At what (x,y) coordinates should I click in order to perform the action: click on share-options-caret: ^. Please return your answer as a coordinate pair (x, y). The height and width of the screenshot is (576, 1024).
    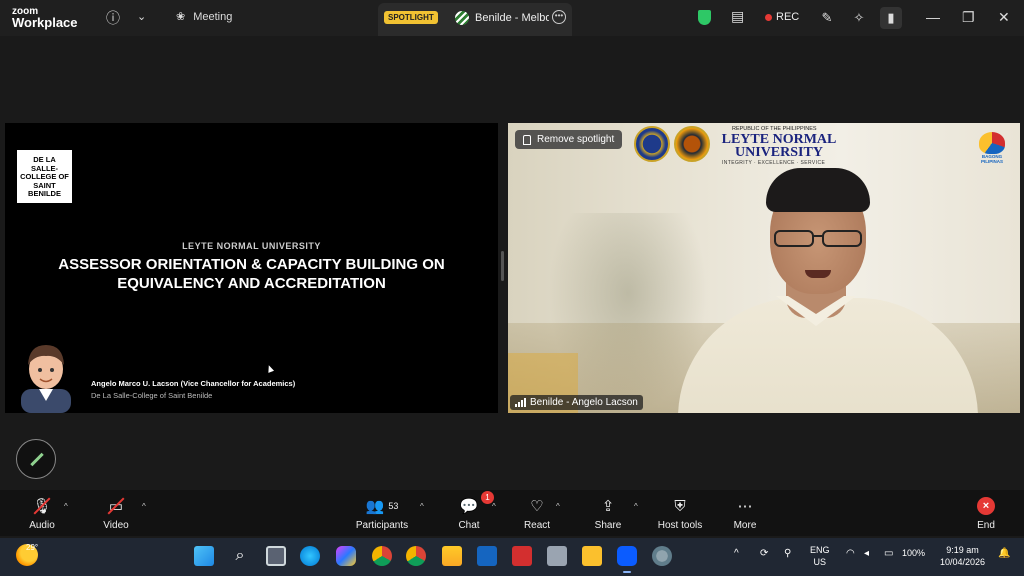
    Looking at the image, I should click on (636, 506).